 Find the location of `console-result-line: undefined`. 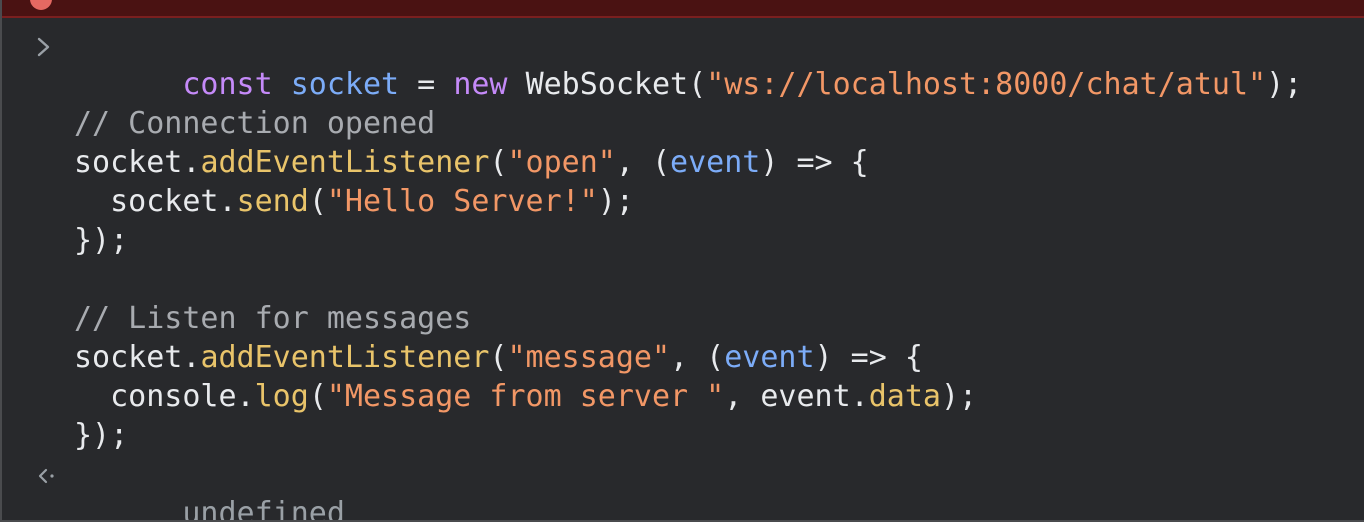

console-result-line: undefined is located at coordinates (682, 488).